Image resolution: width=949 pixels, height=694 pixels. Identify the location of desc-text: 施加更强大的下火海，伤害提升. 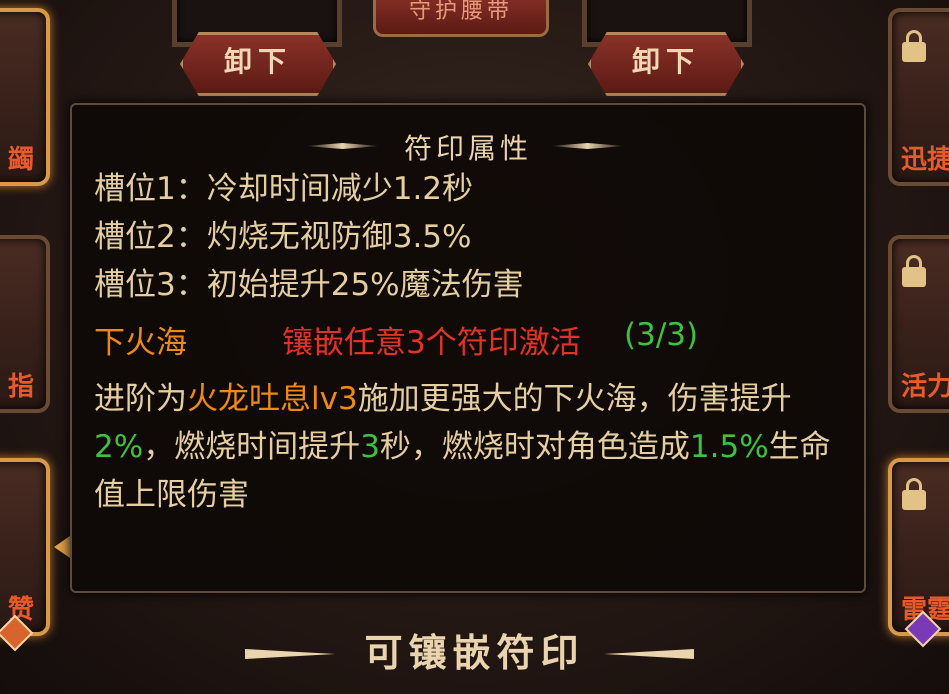
(574, 399).